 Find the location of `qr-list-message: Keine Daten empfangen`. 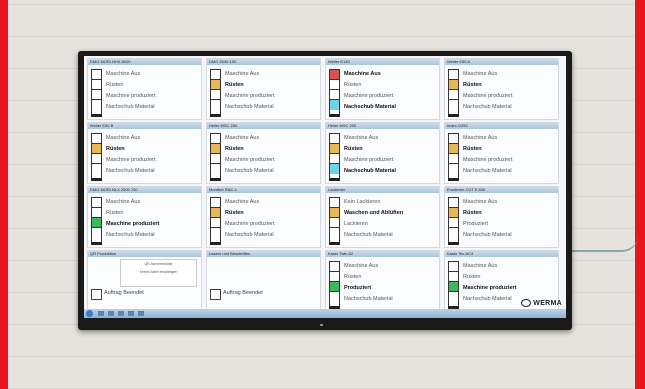

qr-list-message: Keine Daten empfangen is located at coordinates (158, 272).